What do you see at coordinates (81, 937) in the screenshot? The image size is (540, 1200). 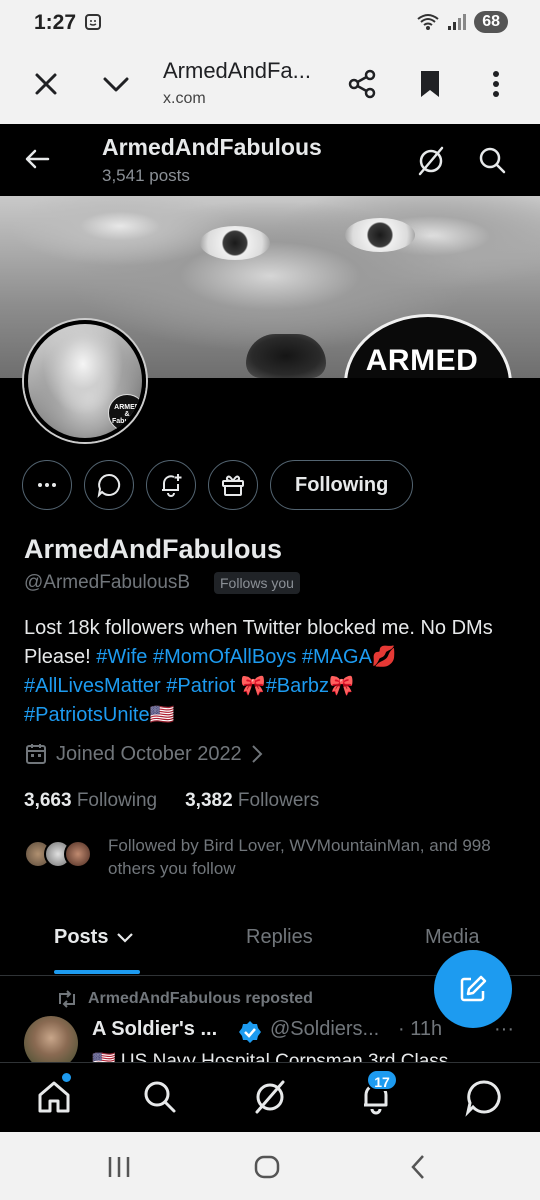 I see `tab-posts-label: Posts` at bounding box center [81, 937].